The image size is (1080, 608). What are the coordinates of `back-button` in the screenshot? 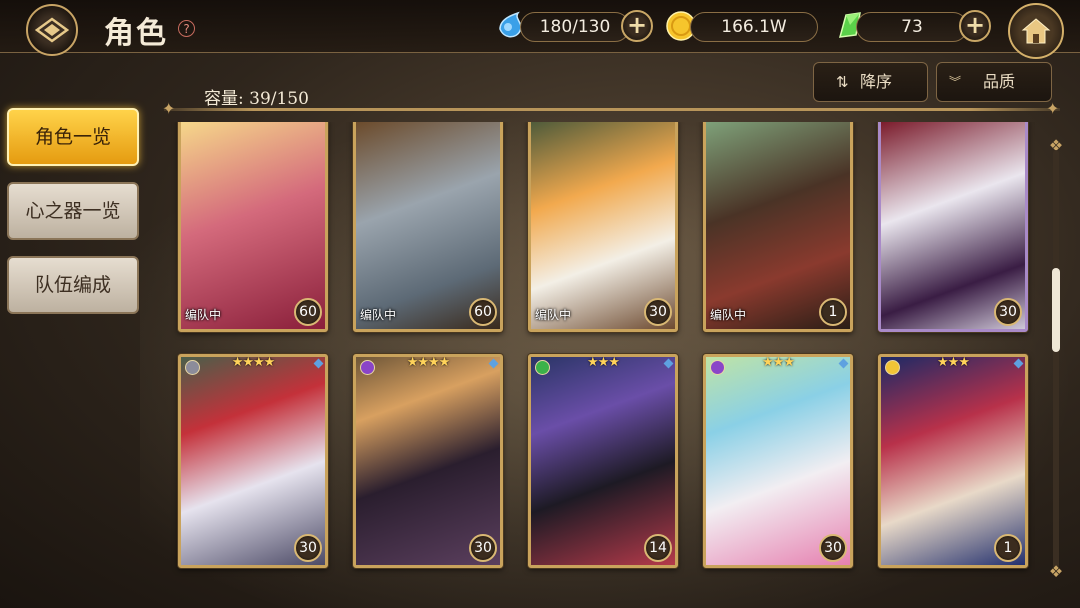 It's located at (52, 30).